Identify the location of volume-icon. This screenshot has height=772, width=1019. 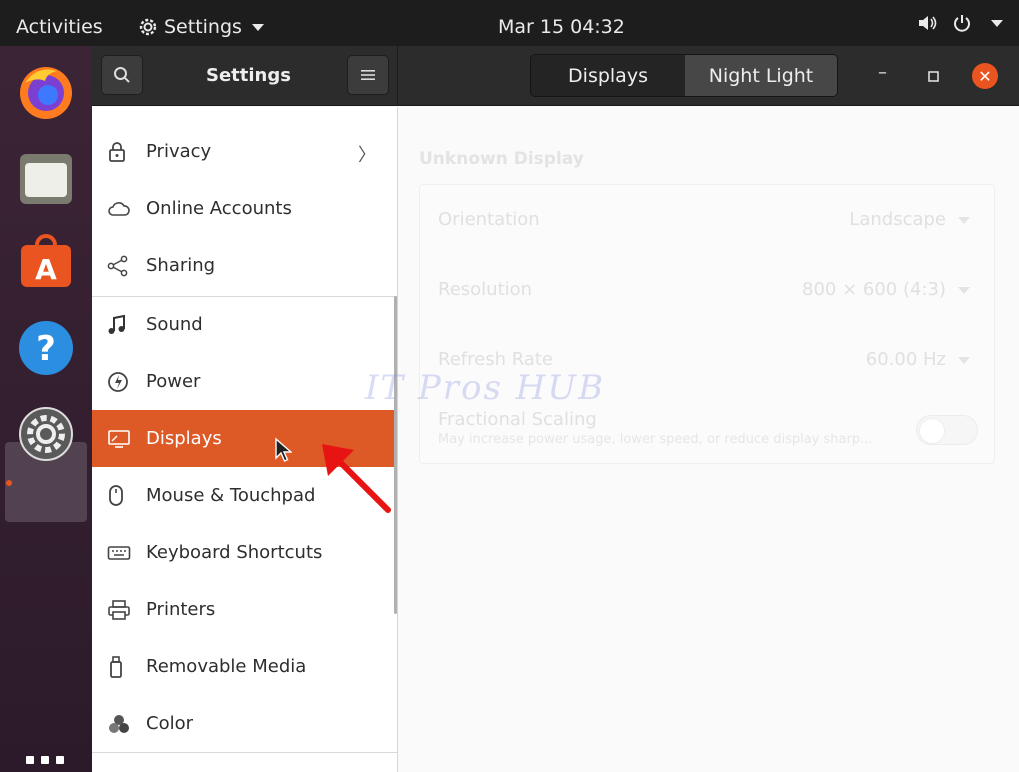
(928, 23).